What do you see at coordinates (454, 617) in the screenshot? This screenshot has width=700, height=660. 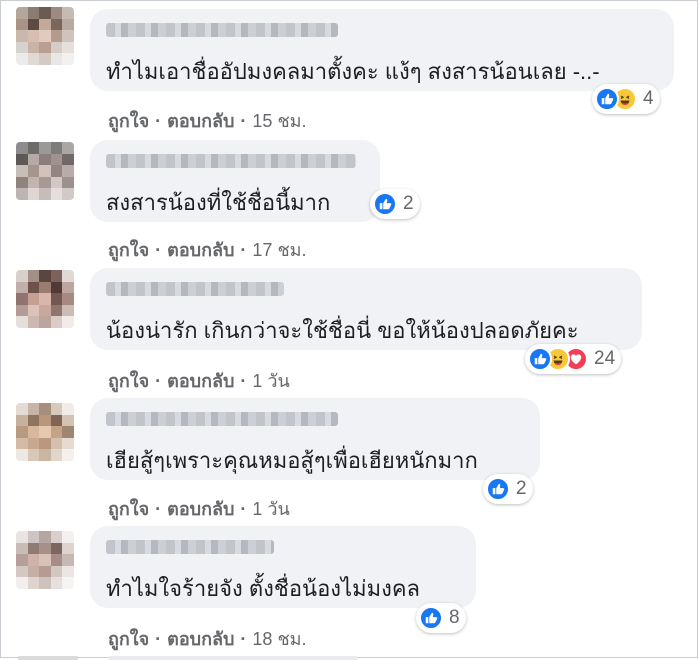 I see `reaction-count: 8` at bounding box center [454, 617].